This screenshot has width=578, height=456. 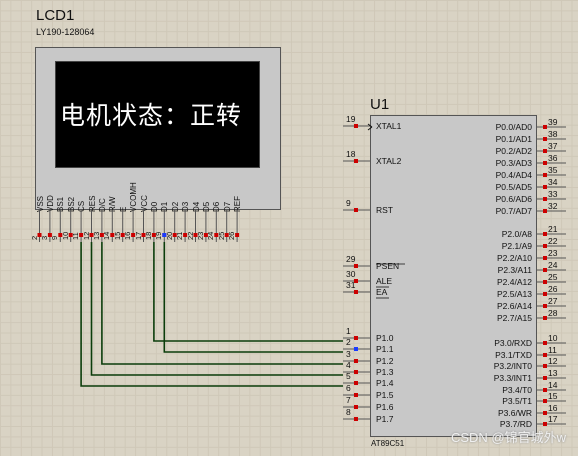 What do you see at coordinates (508, 437) in the screenshot?
I see `watermark: CSDN @锦官城外w` at bounding box center [508, 437].